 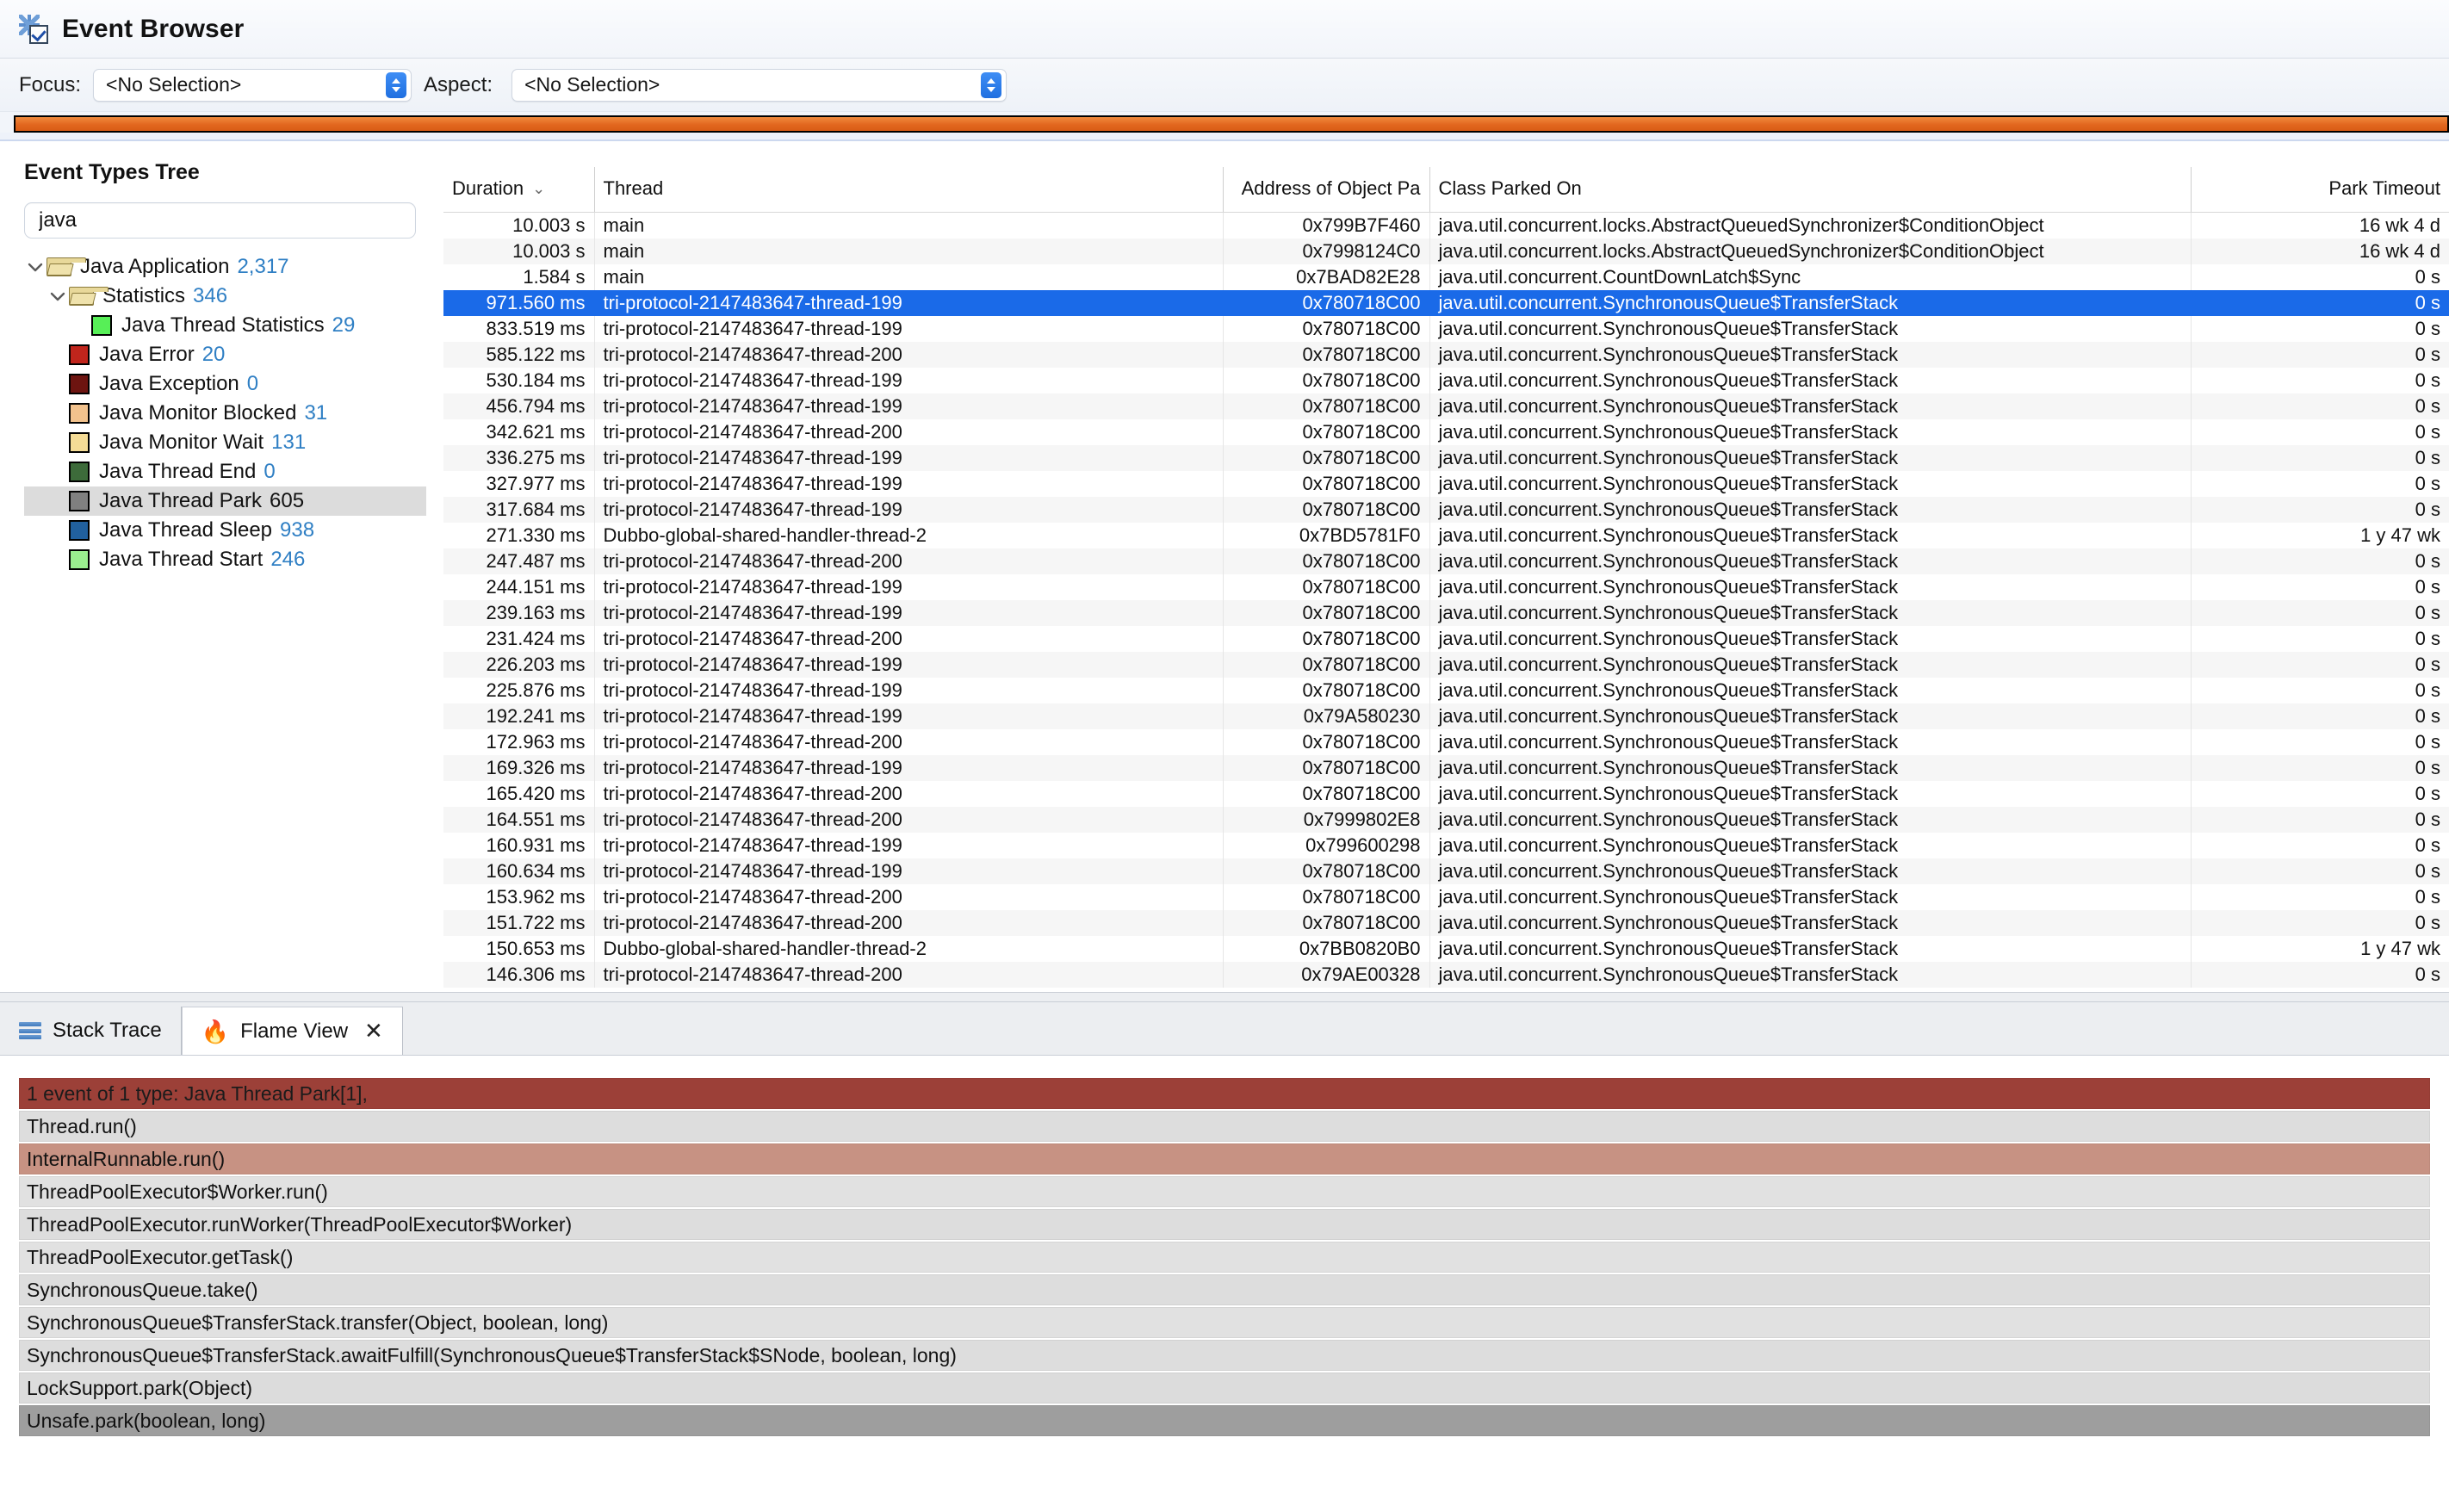 What do you see at coordinates (1224, 1389) in the screenshot?
I see `flame-frame: LockSupport.park(Object)` at bounding box center [1224, 1389].